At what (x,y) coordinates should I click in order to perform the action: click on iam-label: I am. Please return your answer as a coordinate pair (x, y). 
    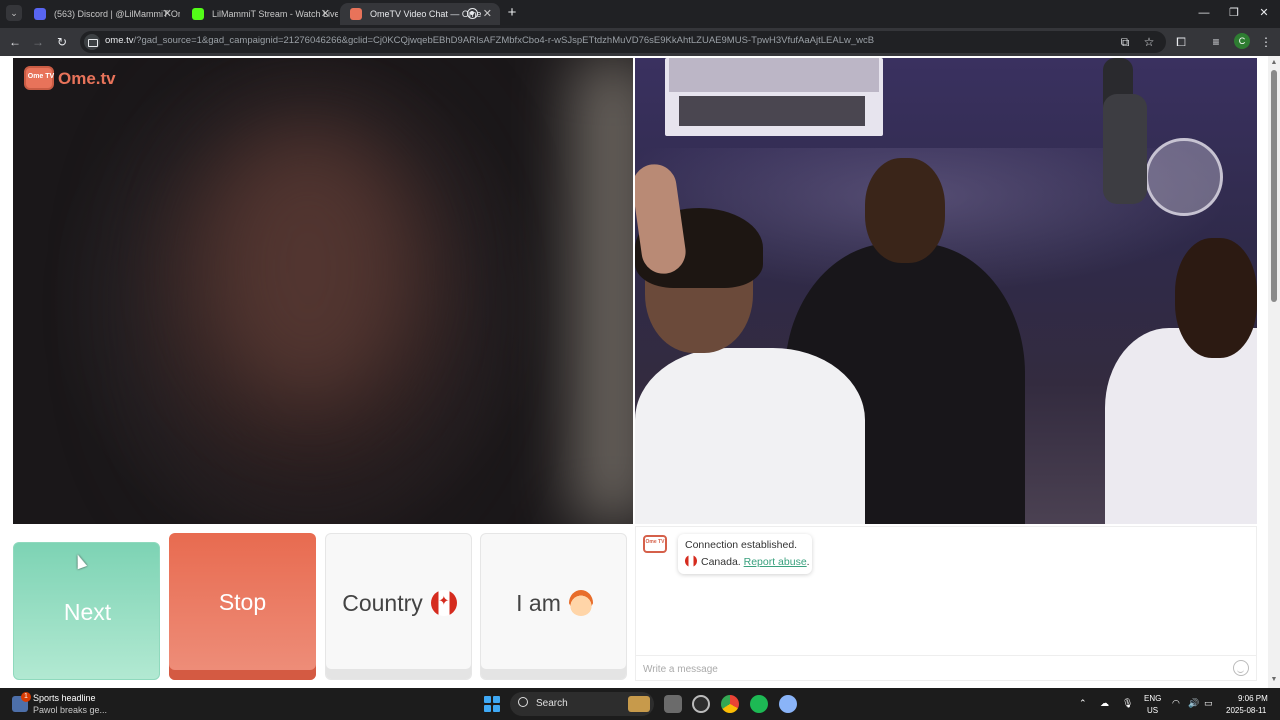
    Looking at the image, I should click on (538, 603).